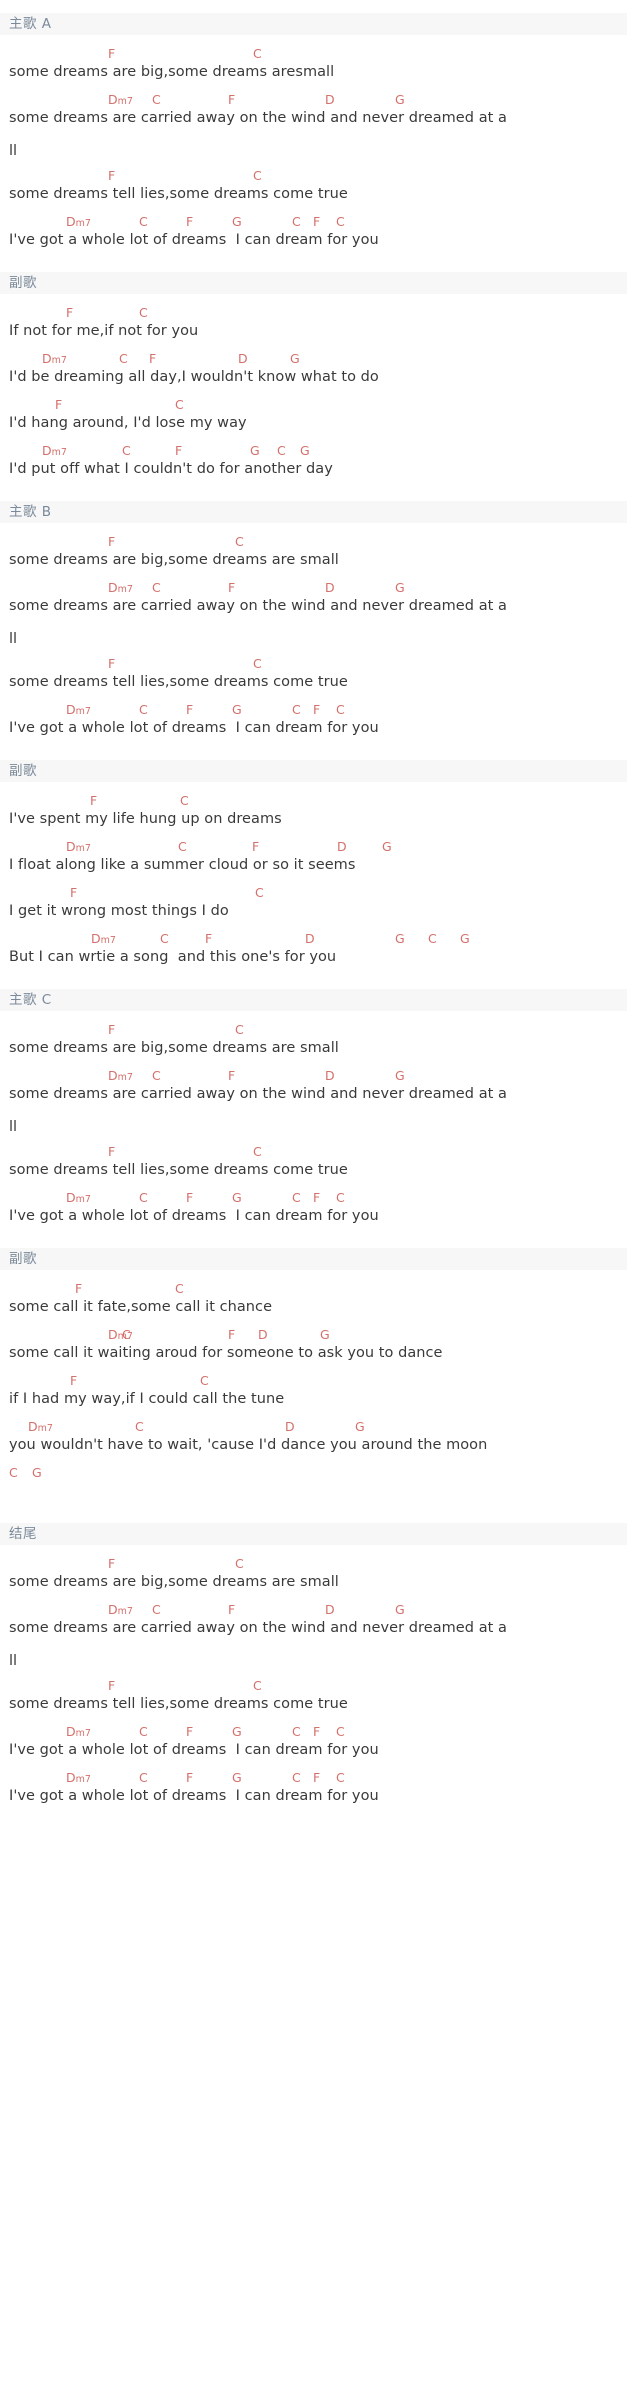 This screenshot has width=627, height=2390. I want to click on lyric-line: F C I'd hang around, I'd lose my way, so click(313, 416).